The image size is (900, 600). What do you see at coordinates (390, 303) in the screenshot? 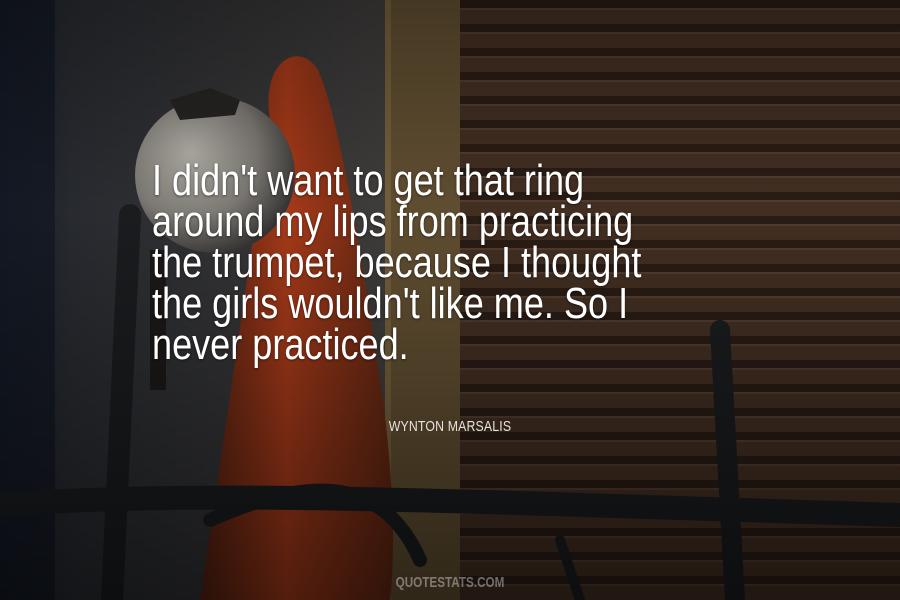
I see `quote-line: the girls wouldn't like me. So I` at bounding box center [390, 303].